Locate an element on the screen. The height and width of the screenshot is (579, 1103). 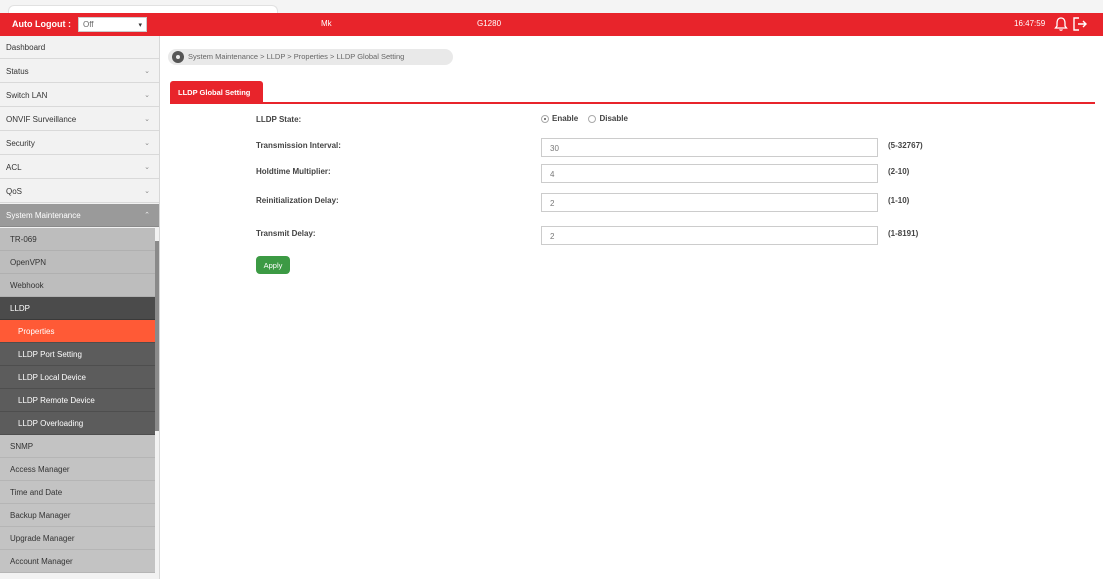
disable-option: Disable is located at coordinates (608, 119).